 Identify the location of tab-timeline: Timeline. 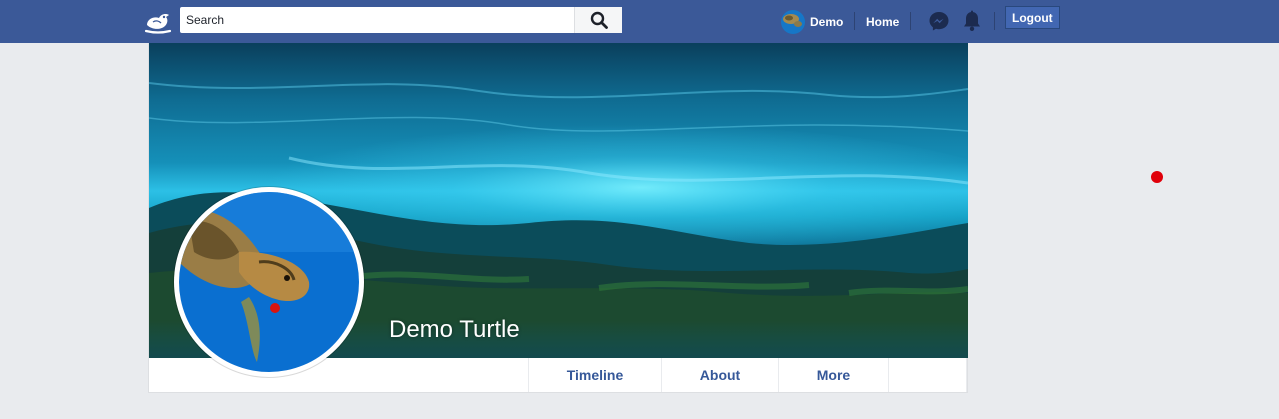
(594, 375).